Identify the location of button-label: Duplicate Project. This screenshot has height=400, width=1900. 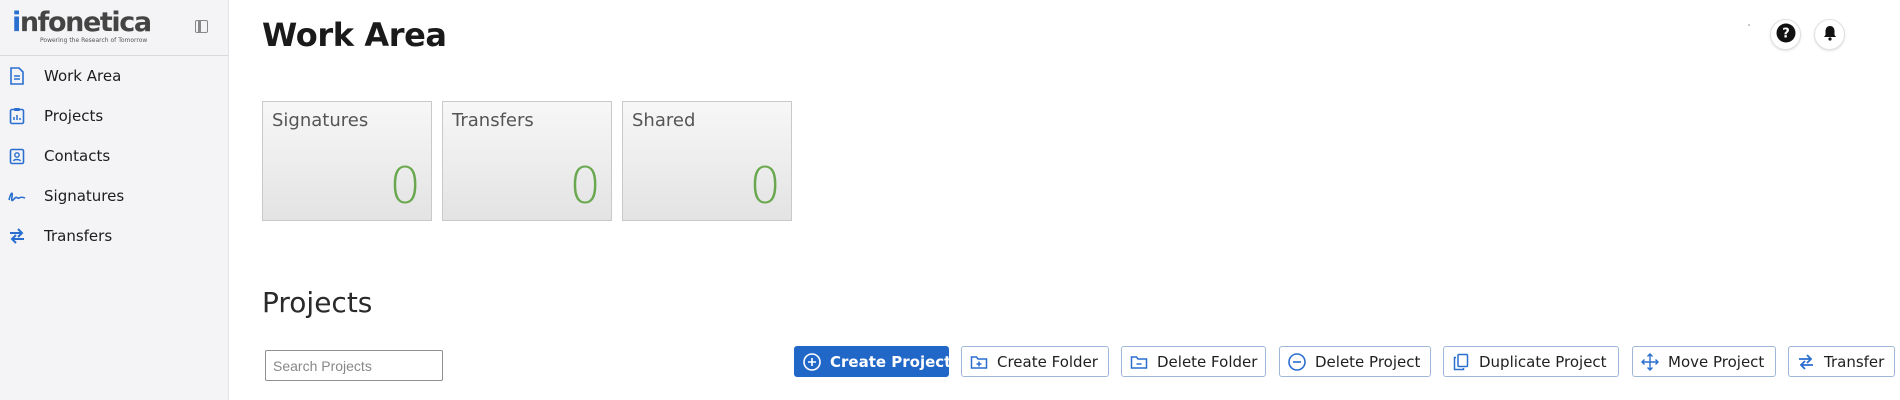
(1543, 361).